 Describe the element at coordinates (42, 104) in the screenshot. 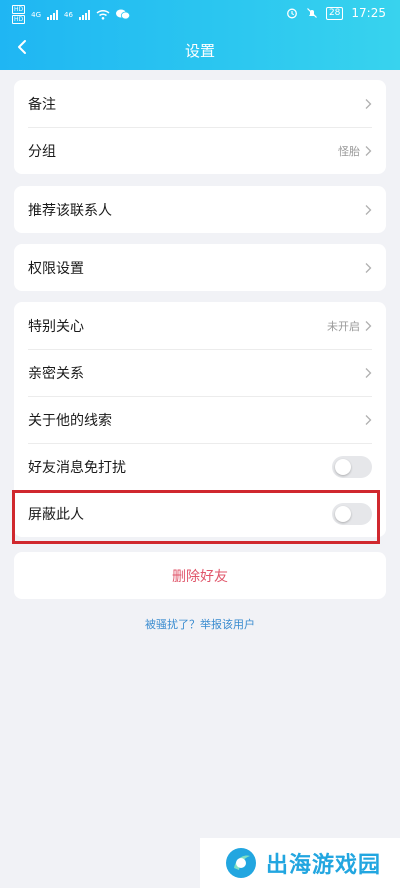

I see `row-label: 备注` at that location.